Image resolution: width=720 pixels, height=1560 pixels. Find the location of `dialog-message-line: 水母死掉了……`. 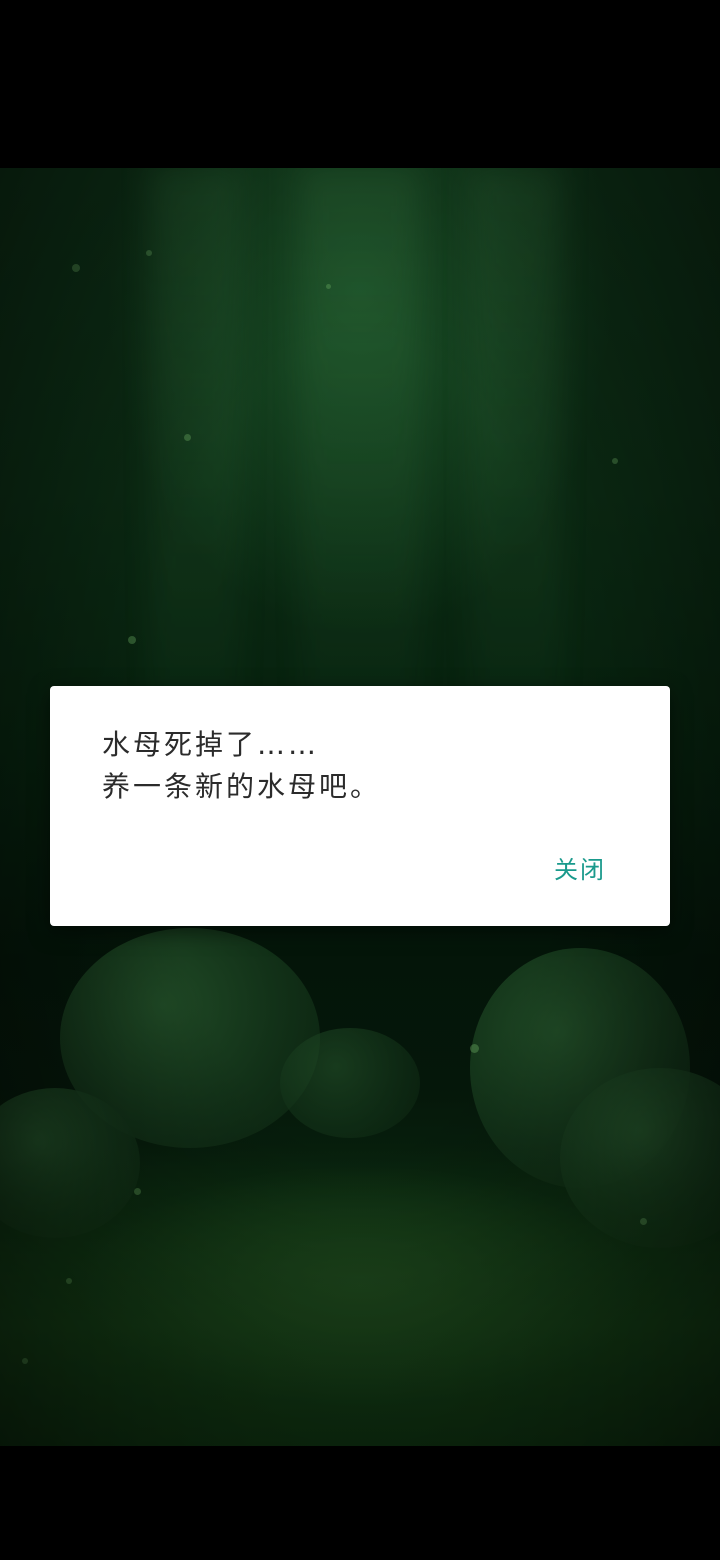

dialog-message-line: 水母死掉了…… is located at coordinates (211, 744).